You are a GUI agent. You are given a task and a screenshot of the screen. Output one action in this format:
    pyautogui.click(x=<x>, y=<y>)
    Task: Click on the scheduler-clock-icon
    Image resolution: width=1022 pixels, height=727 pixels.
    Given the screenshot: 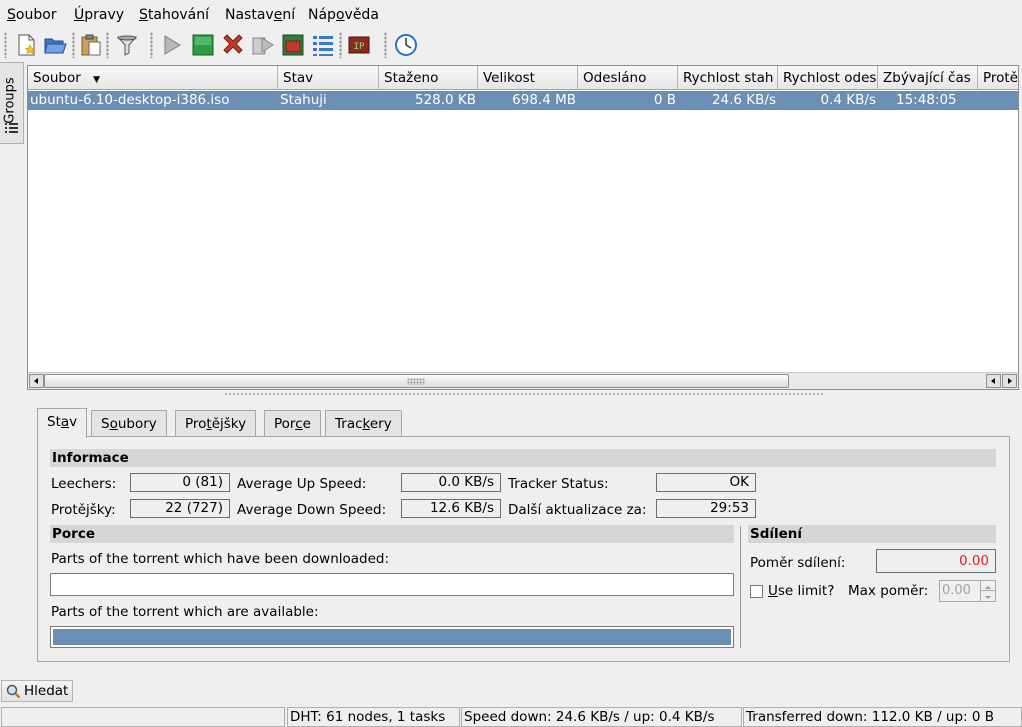 What is the action you would take?
    pyautogui.click(x=406, y=45)
    